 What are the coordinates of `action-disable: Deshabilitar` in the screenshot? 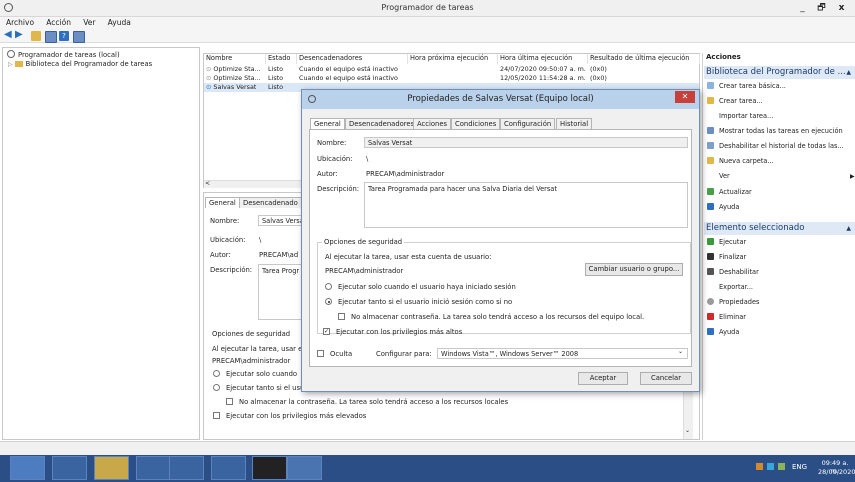 It's located at (733, 272).